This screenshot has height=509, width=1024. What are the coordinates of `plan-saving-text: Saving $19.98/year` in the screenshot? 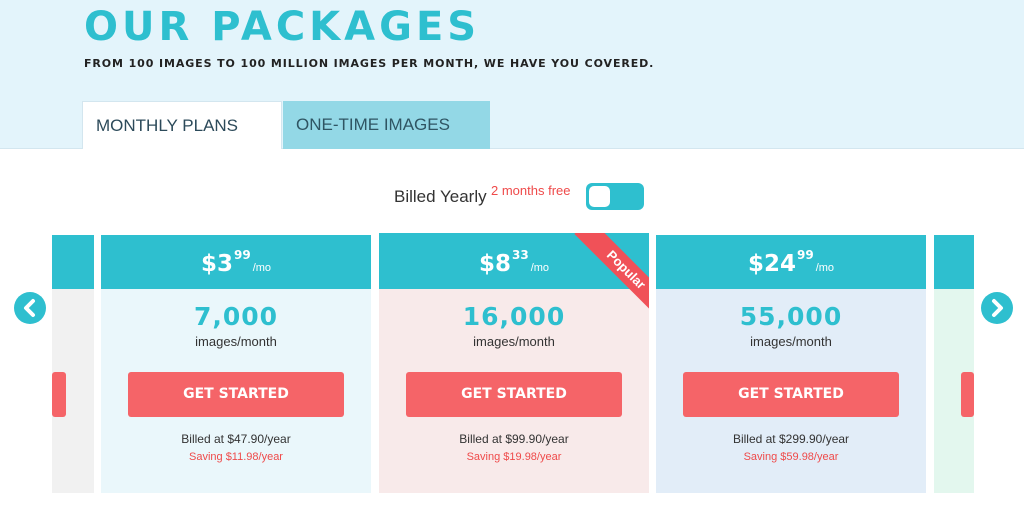 It's located at (514, 457).